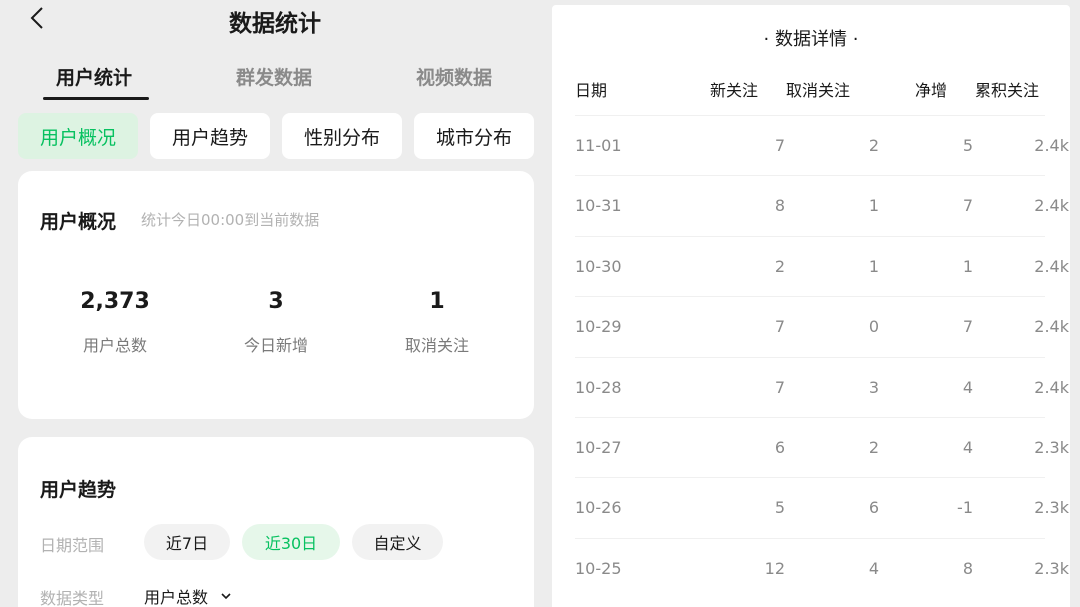 The image size is (1080, 607). What do you see at coordinates (598, 206) in the screenshot?
I see `cell-date: 10-31` at bounding box center [598, 206].